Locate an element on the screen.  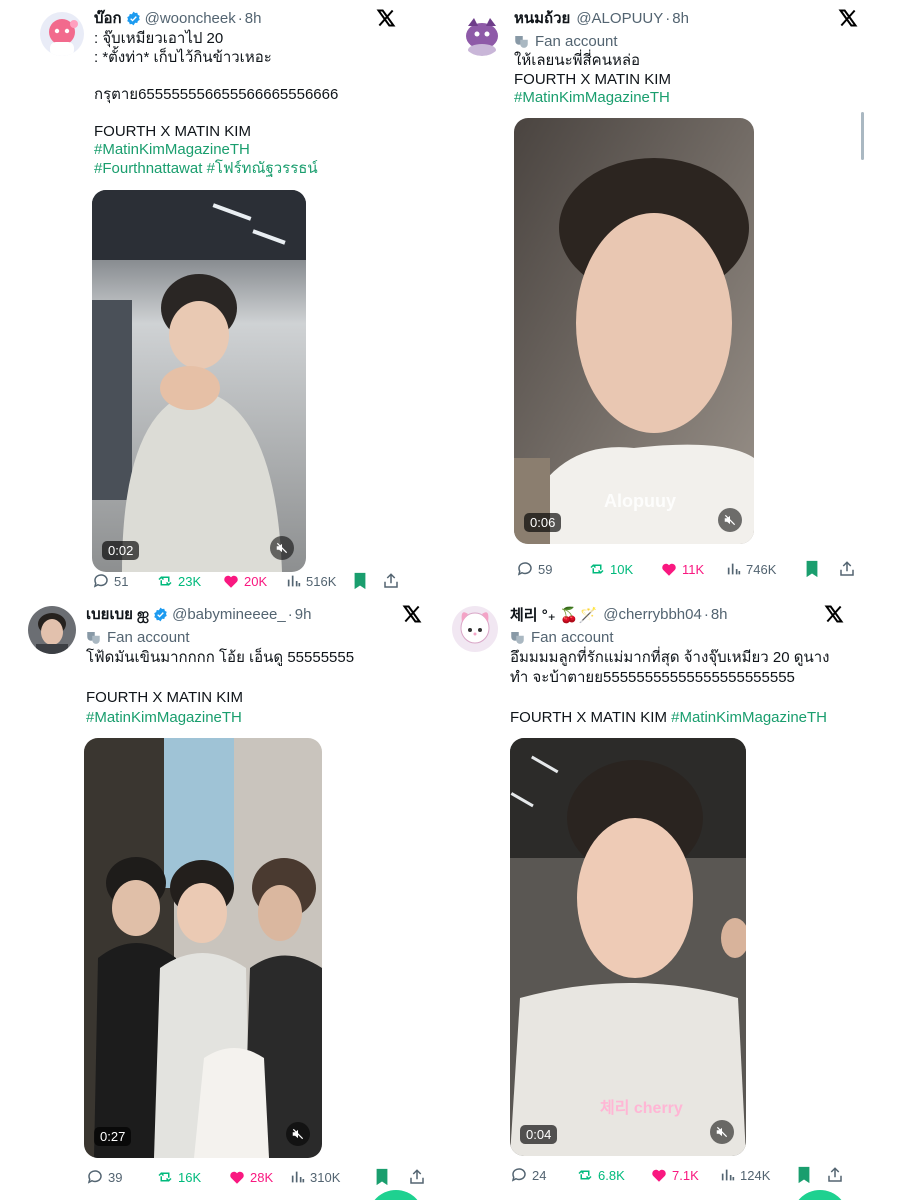
view-count: 516K is located at coordinates (321, 581).